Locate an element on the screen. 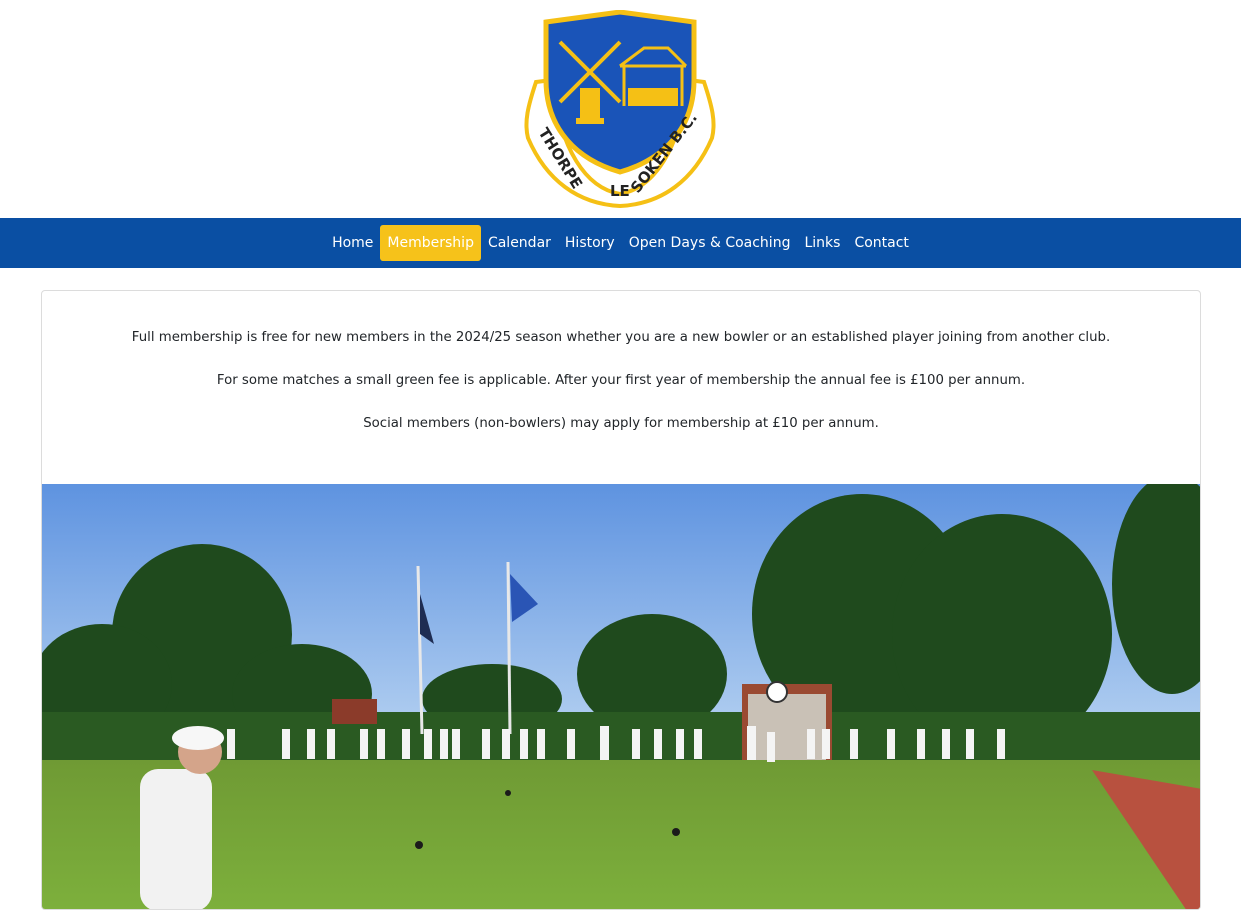 This screenshot has height=910, width=1241. nav-membership: Membership is located at coordinates (430, 243).